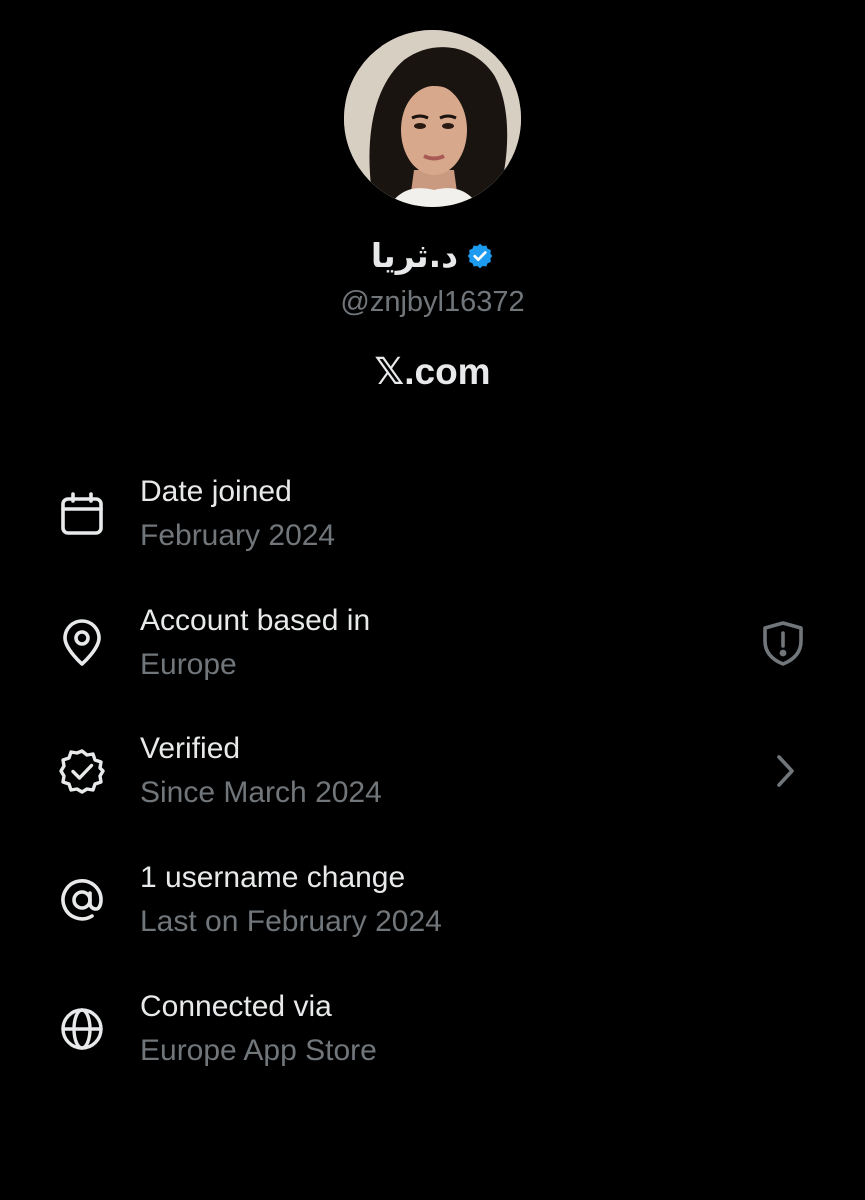 The height and width of the screenshot is (1200, 865). I want to click on info-item-date-joined: Date joined February 2024, so click(432, 520).